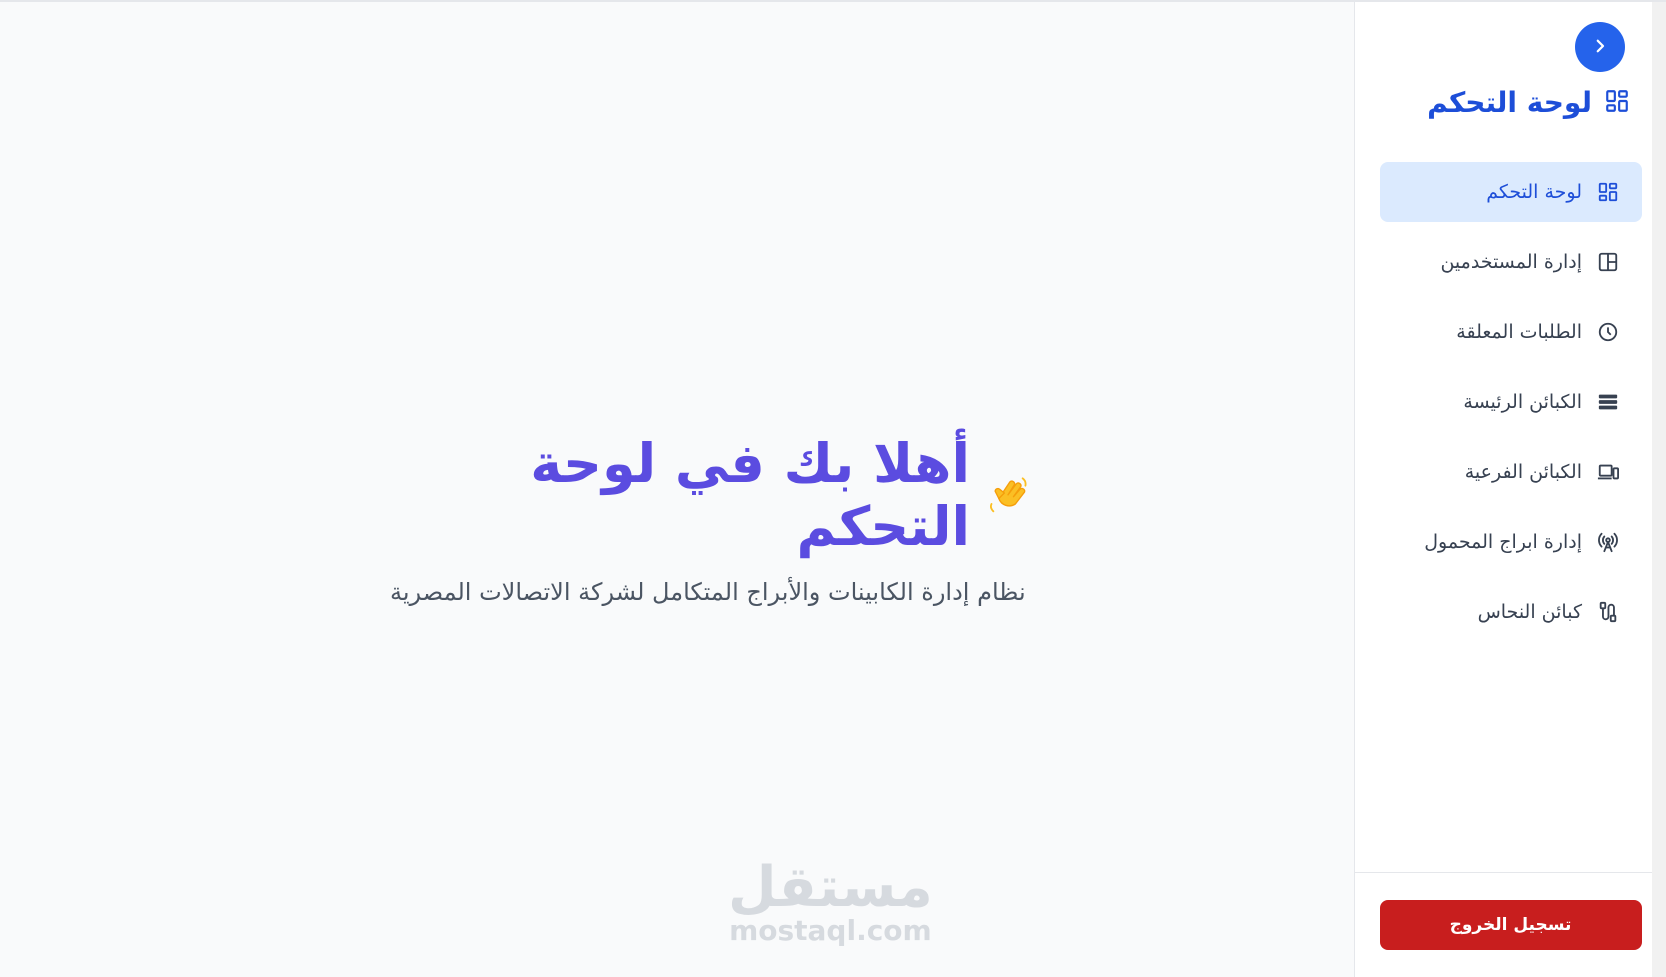 The width and height of the screenshot is (1666, 977). I want to click on sidebar-item-label: إدارة المستخدمين, so click(1511, 262).